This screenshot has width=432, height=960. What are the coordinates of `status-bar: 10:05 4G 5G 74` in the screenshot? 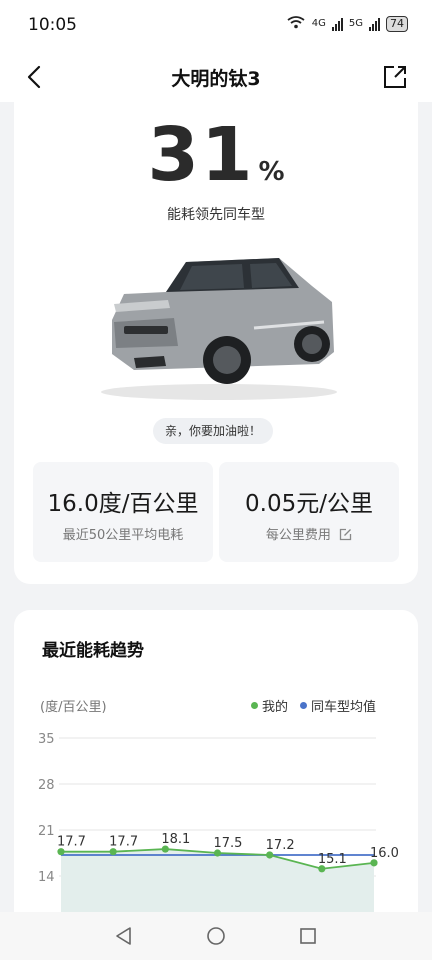 It's located at (216, 26).